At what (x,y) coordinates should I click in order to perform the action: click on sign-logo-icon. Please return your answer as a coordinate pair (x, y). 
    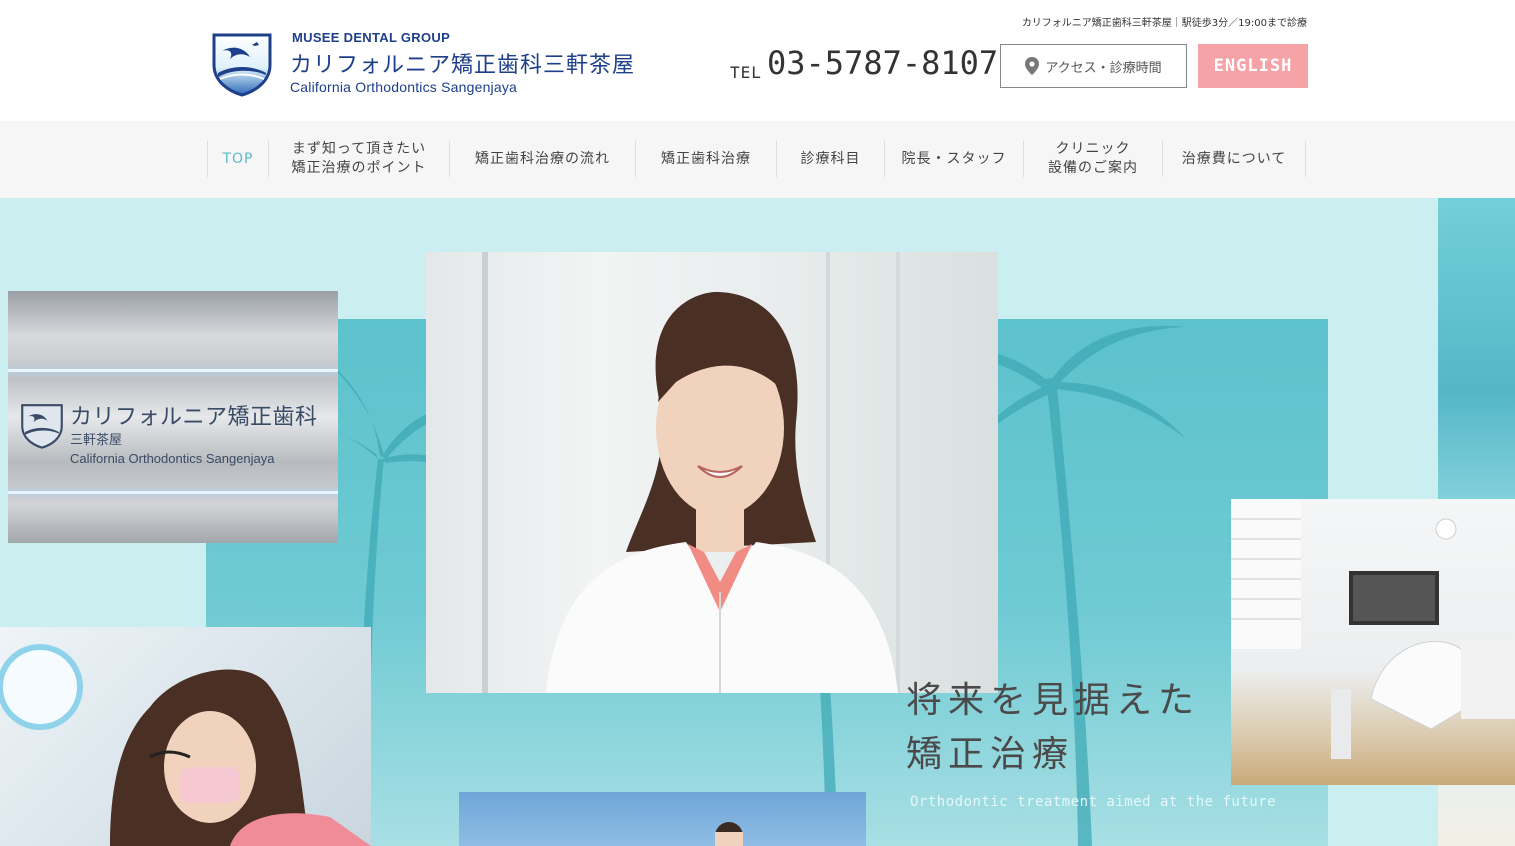
    Looking at the image, I should click on (42, 426).